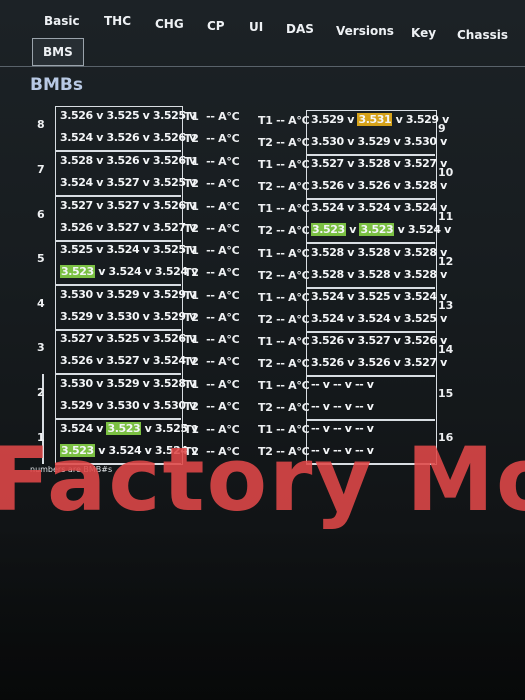 The height and width of the screenshot is (700, 525). I want to click on cell-voltage: 3.531, so click(375, 119).